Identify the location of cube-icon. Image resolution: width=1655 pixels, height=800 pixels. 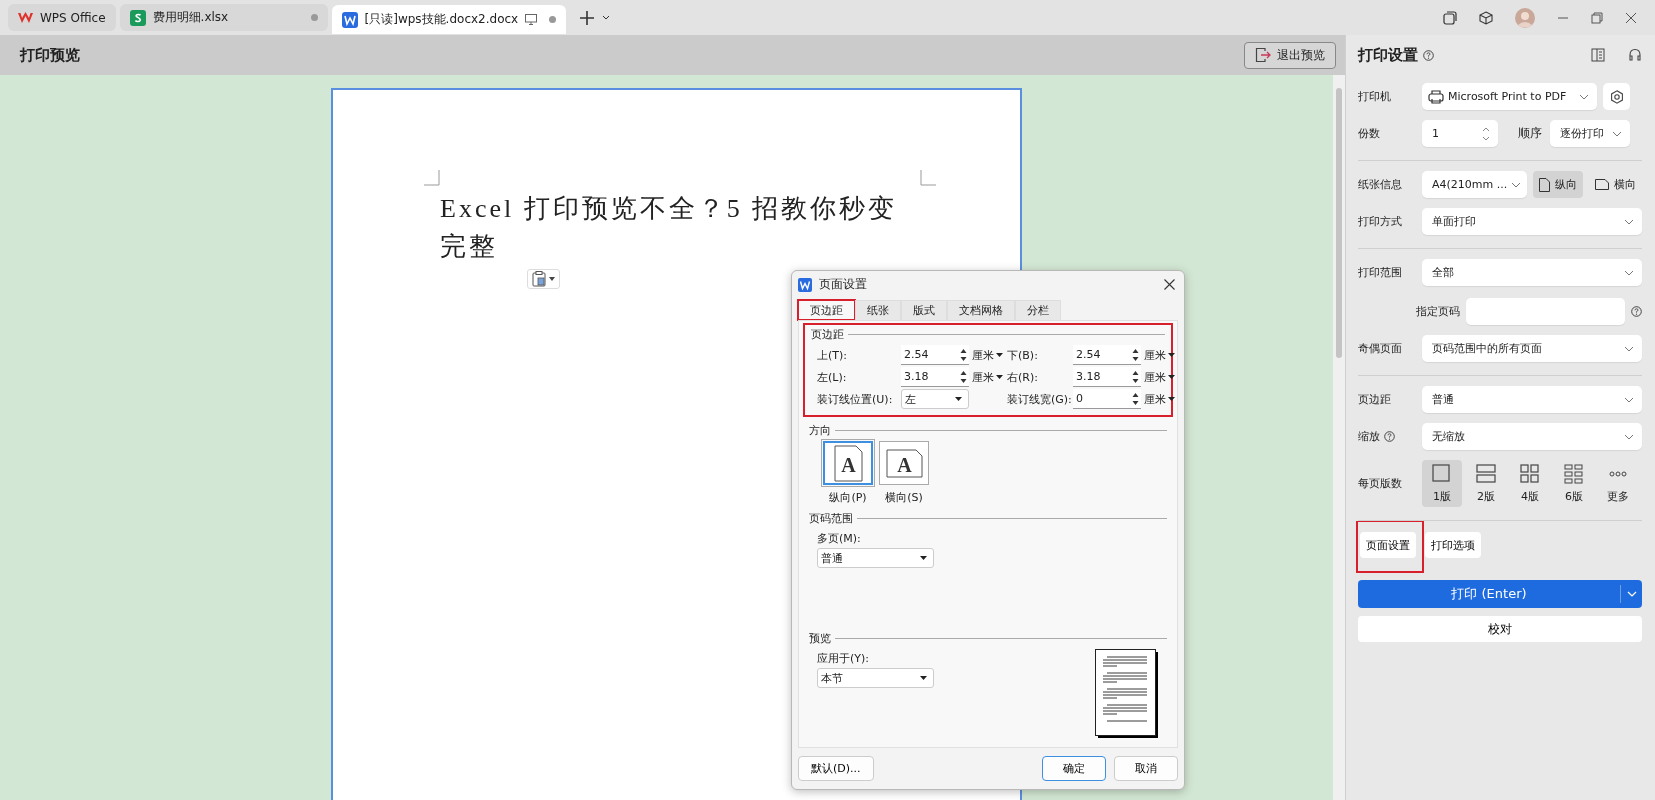
(1486, 17).